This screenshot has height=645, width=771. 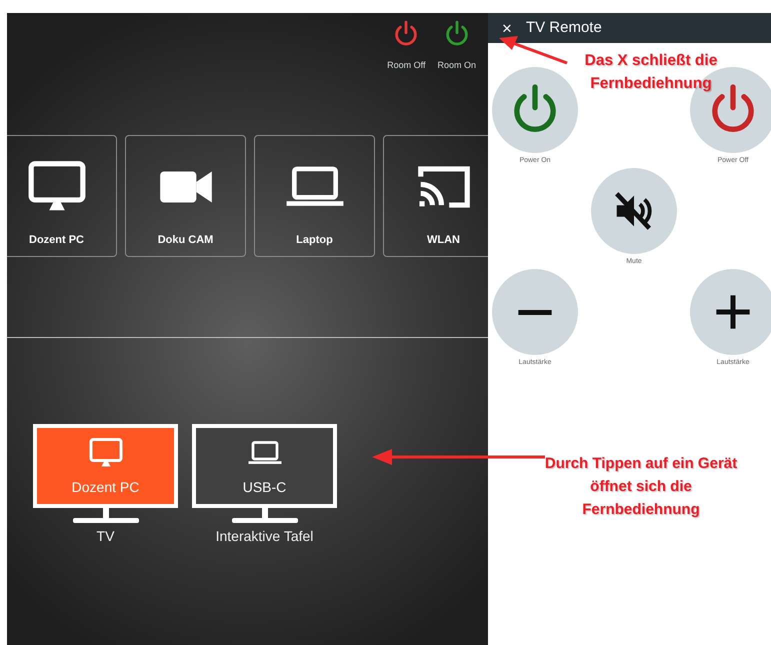 I want to click on display-screen: USB-C, so click(x=264, y=466).